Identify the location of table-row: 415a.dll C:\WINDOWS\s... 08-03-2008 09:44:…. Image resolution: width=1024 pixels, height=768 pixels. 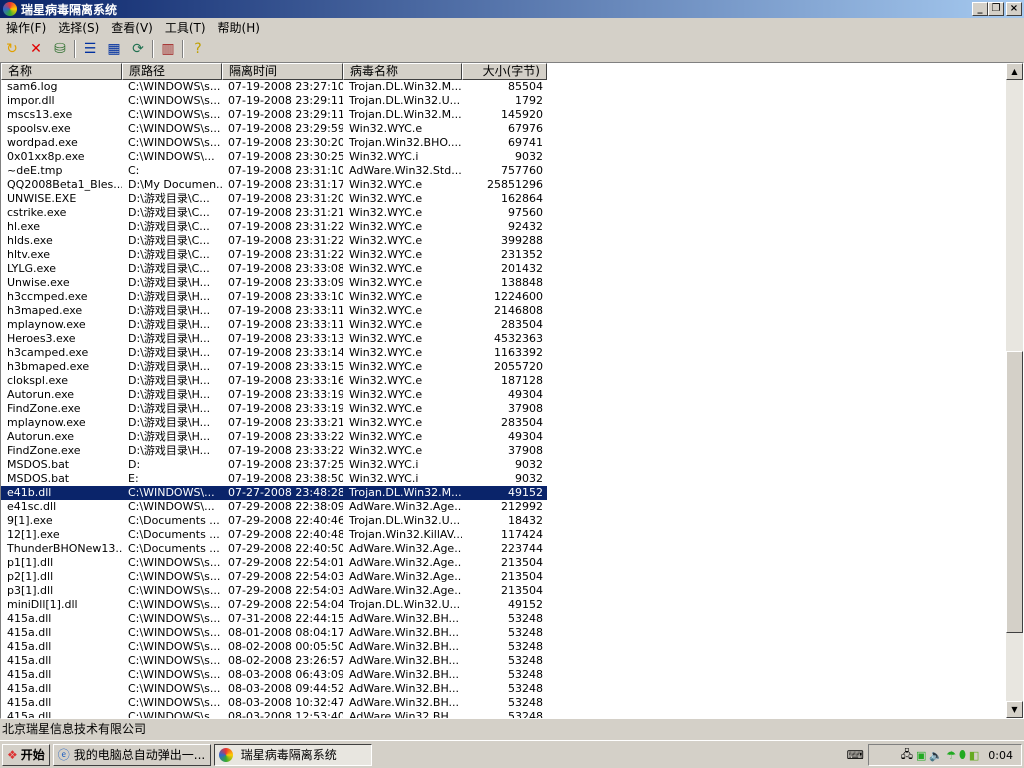
(503, 689).